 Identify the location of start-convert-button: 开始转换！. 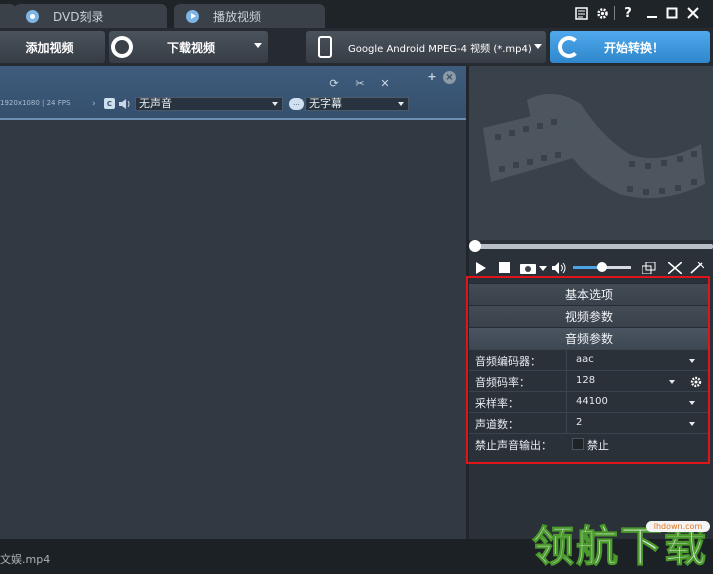
(630, 47).